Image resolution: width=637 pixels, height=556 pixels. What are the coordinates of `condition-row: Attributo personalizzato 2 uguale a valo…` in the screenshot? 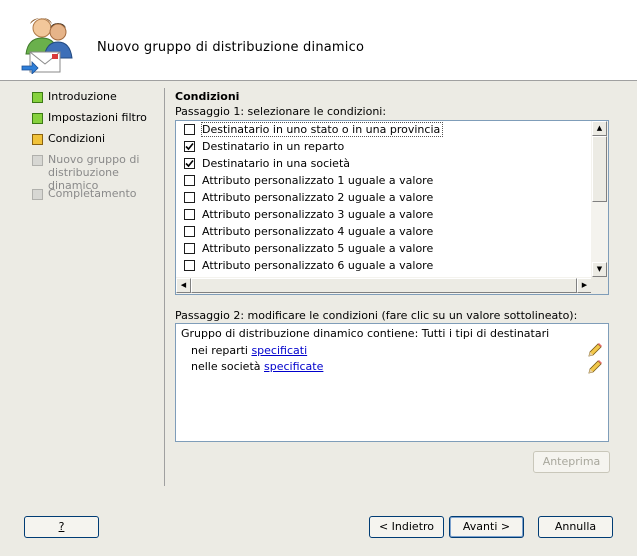 It's located at (384, 197).